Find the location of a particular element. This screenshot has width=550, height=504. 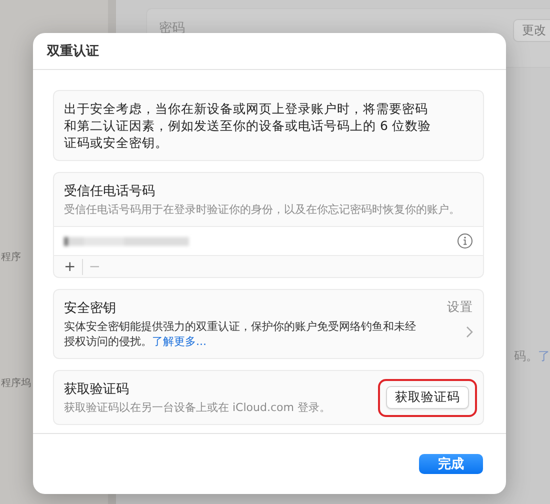

settings-text: 码。 is located at coordinates (526, 356).